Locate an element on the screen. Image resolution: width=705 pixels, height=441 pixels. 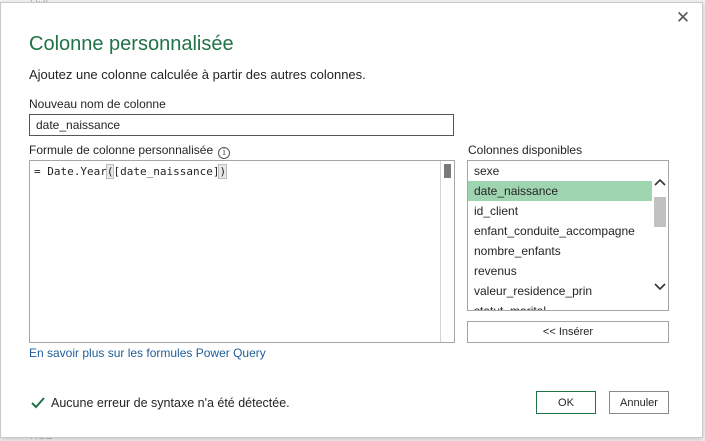
formula-label: Formule de colonne personnalisée i is located at coordinates (130, 151).